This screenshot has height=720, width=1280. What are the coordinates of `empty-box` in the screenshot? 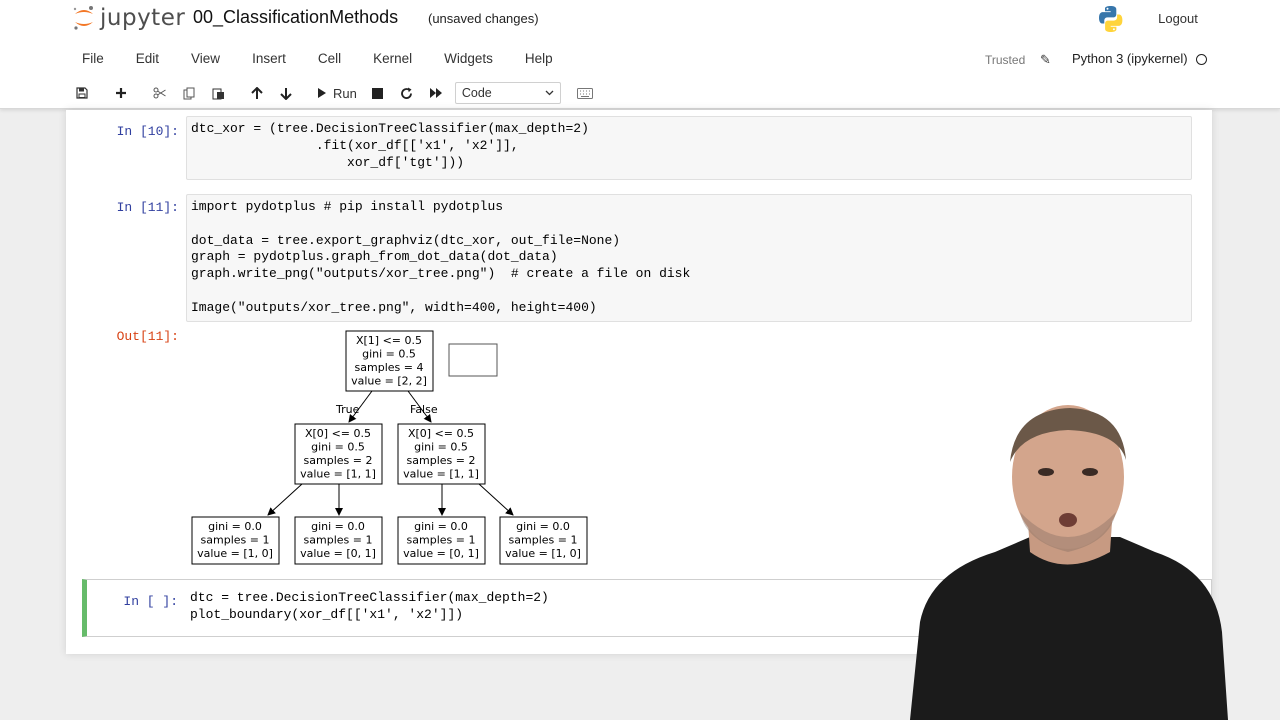 It's located at (473, 360).